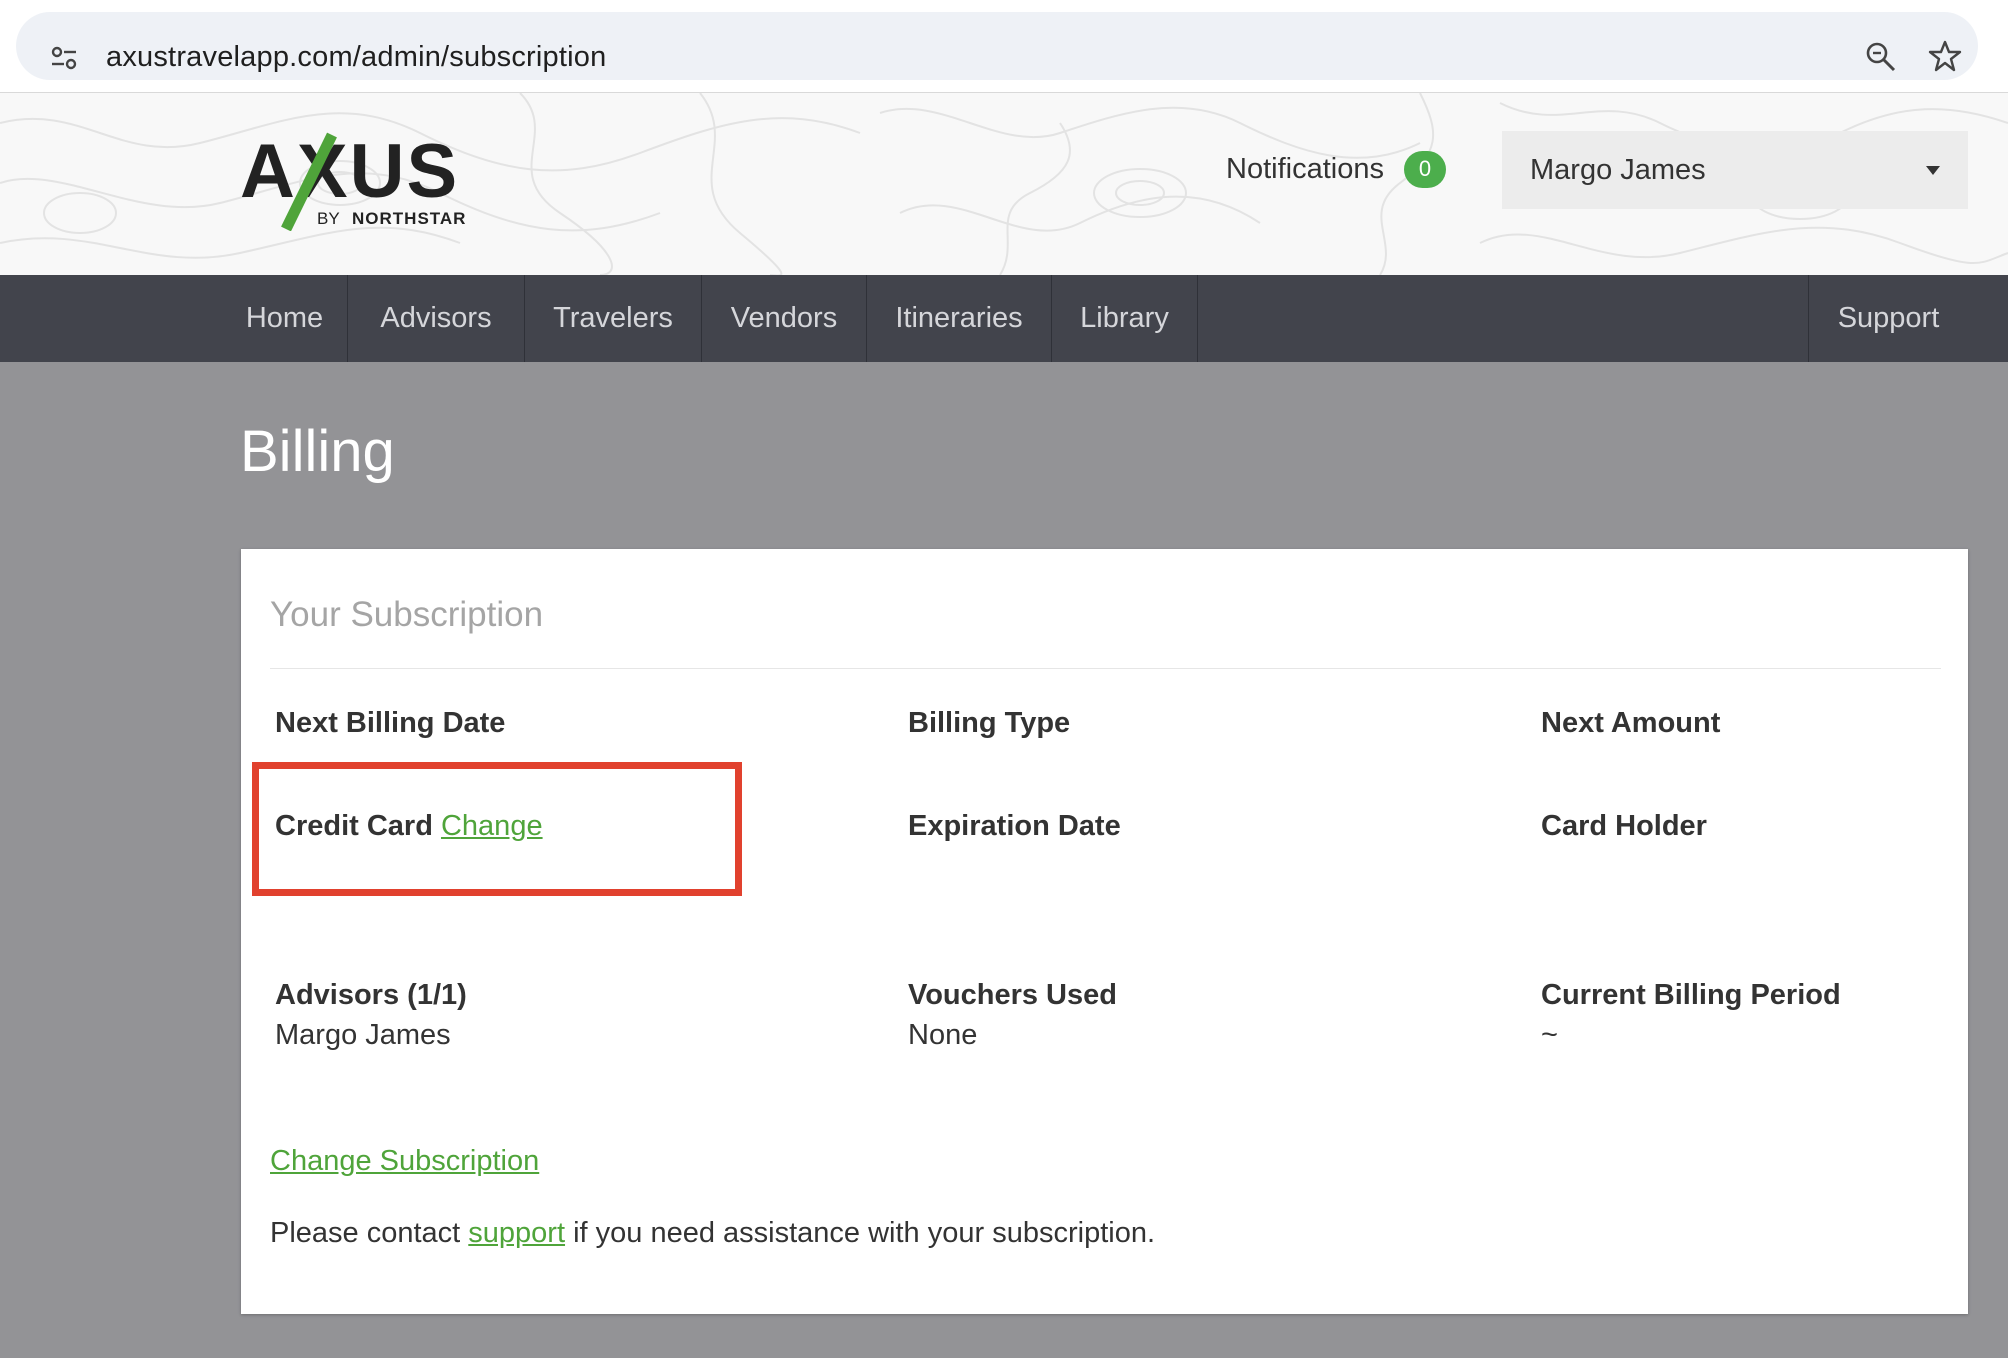  I want to click on user-name: Margo James, so click(1618, 170).